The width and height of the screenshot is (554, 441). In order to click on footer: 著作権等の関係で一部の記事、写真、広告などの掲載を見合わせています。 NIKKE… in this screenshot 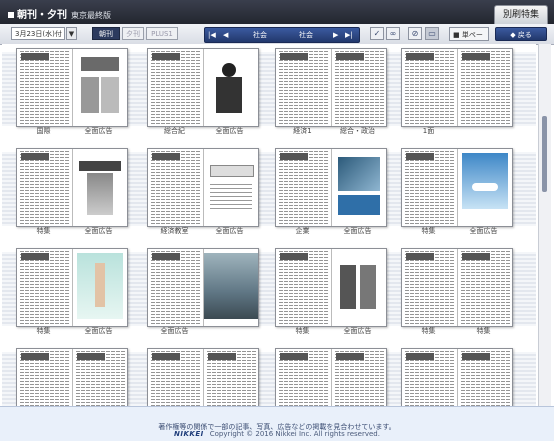, I will do `click(277, 423)`.